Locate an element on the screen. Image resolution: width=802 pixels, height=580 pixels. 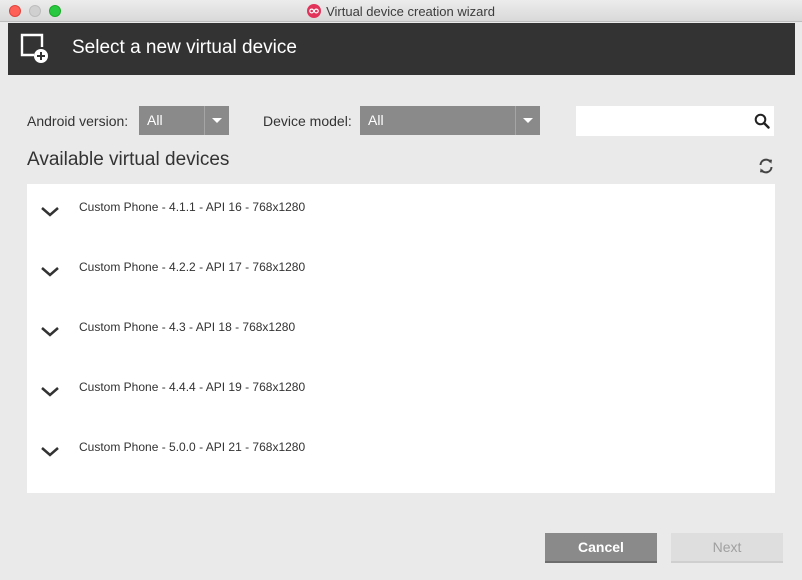
next-button: Next is located at coordinates (727, 548).